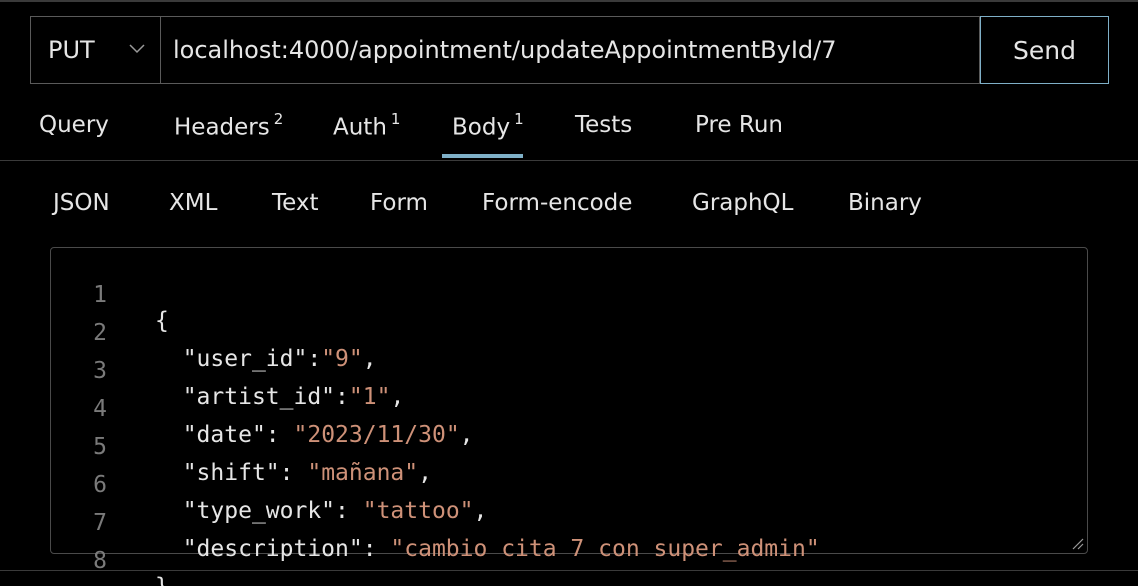 The width and height of the screenshot is (1138, 586). What do you see at coordinates (569, 485) in the screenshot?
I see `code-line: 6 "type_work": "tattoo",` at bounding box center [569, 485].